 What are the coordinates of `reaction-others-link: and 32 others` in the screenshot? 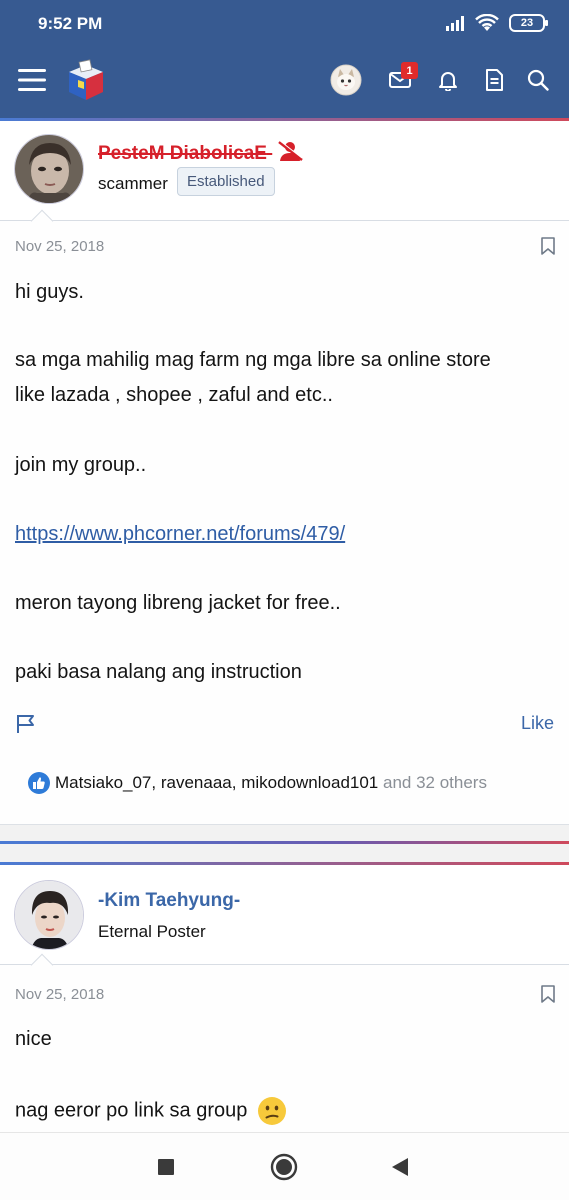 It's located at (435, 783).